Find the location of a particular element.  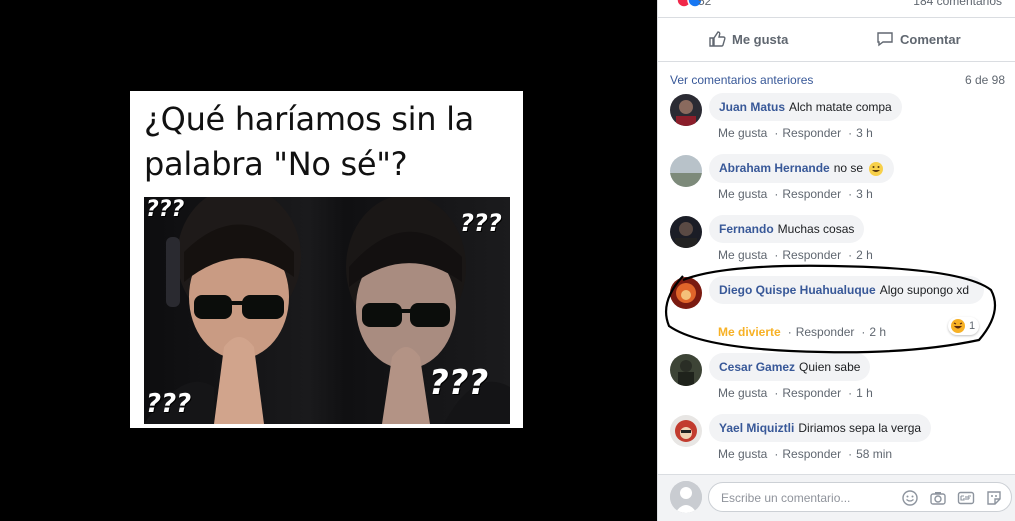

comment-text: Diriamos sepa la verga is located at coordinates (860, 428).